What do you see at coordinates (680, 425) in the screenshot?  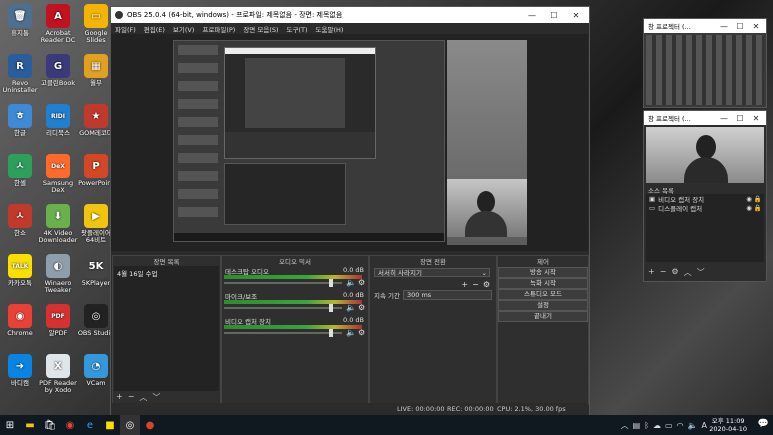 I see `wifi-icon: ◠` at bounding box center [680, 425].